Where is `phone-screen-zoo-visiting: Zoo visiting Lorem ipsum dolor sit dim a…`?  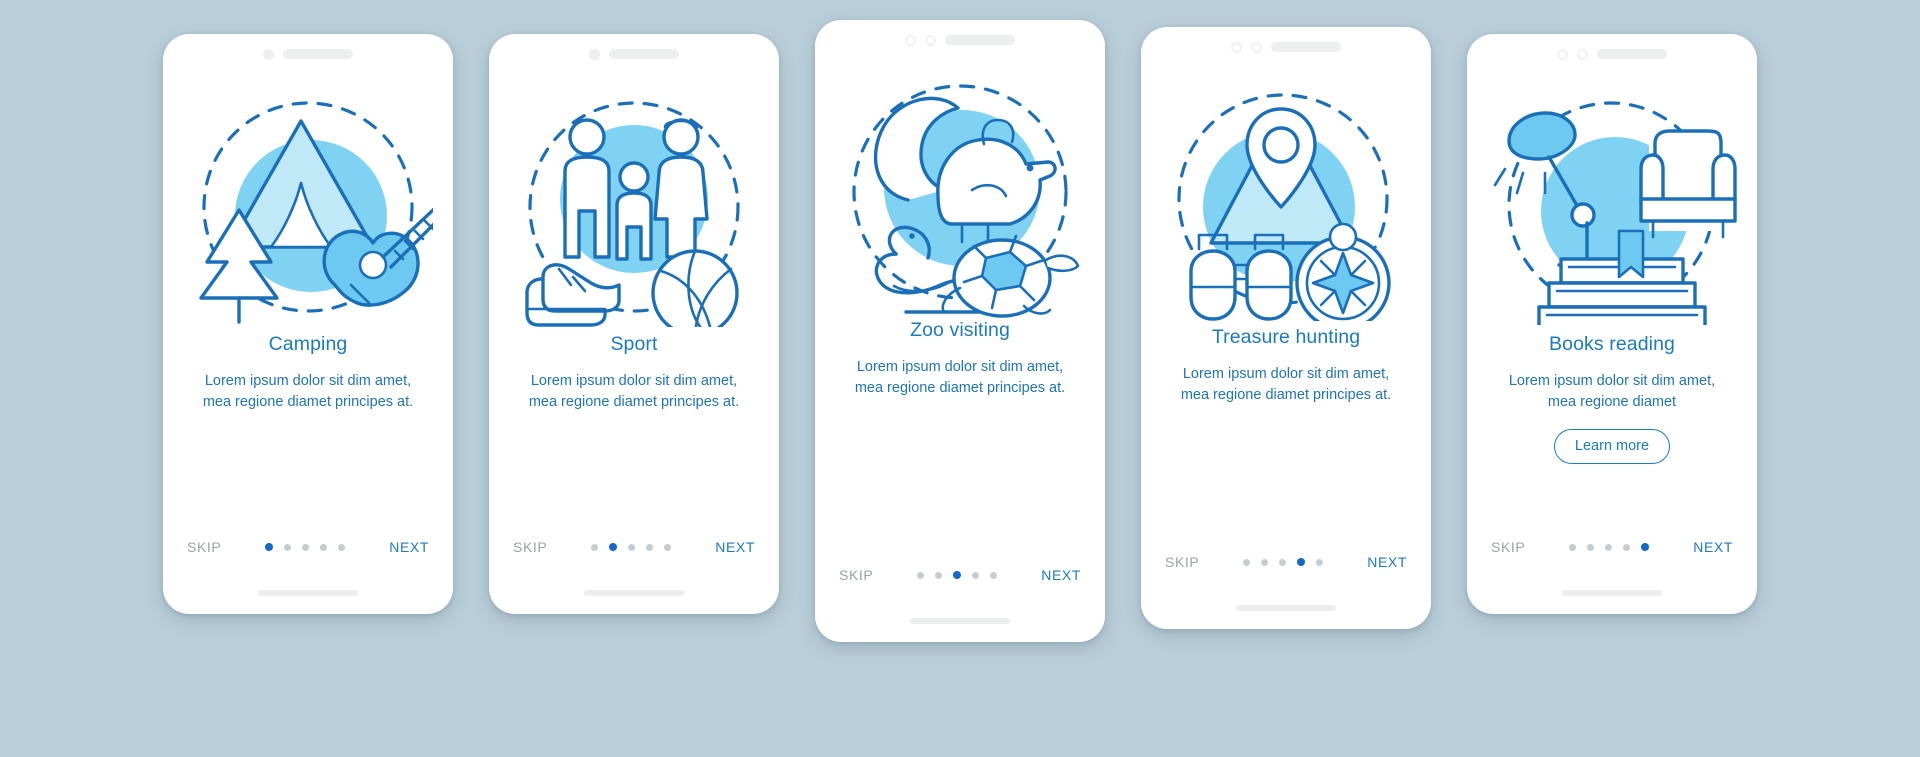
phone-screen-zoo-visiting: Zoo visiting Lorem ipsum dolor sit dim a… is located at coordinates (960, 331).